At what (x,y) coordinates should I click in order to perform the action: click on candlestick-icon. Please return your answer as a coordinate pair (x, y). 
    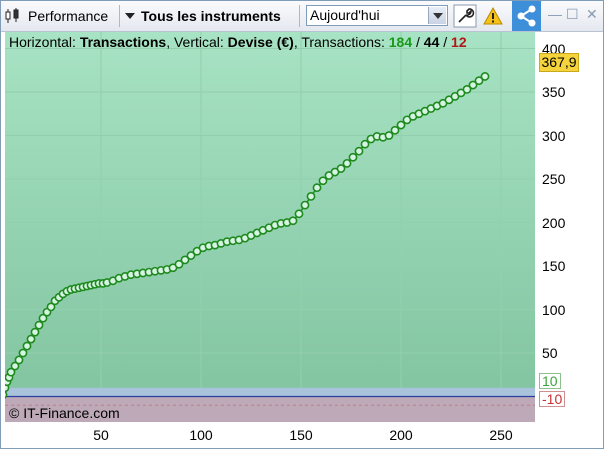
    Looking at the image, I should click on (12, 15).